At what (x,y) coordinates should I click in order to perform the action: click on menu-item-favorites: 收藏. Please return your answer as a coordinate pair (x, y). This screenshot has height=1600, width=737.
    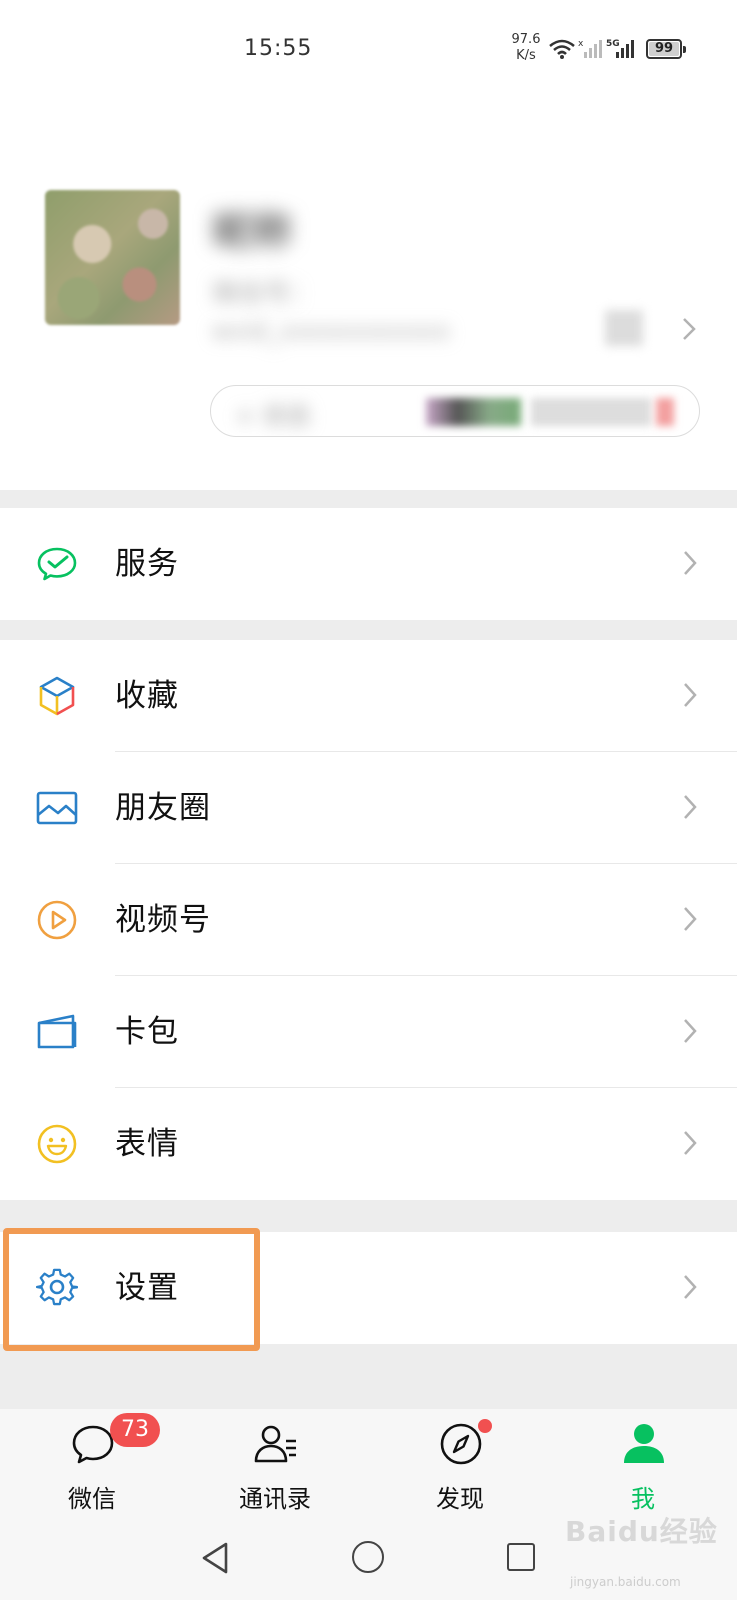
    Looking at the image, I should click on (368, 696).